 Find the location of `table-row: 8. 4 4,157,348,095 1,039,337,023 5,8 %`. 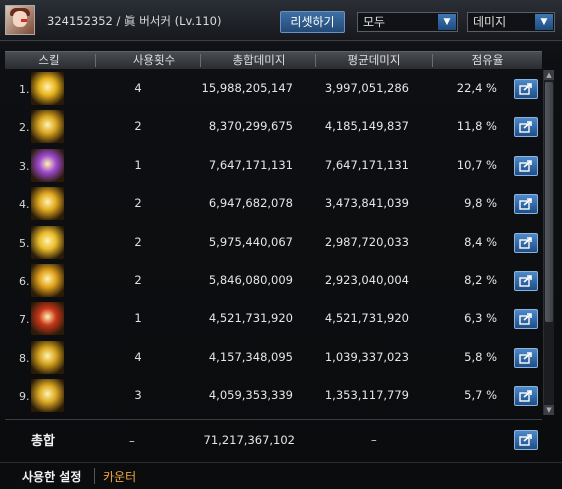

table-row: 8. 4 4,157,348,095 1,039,337,023 5,8 % is located at coordinates (270, 358).